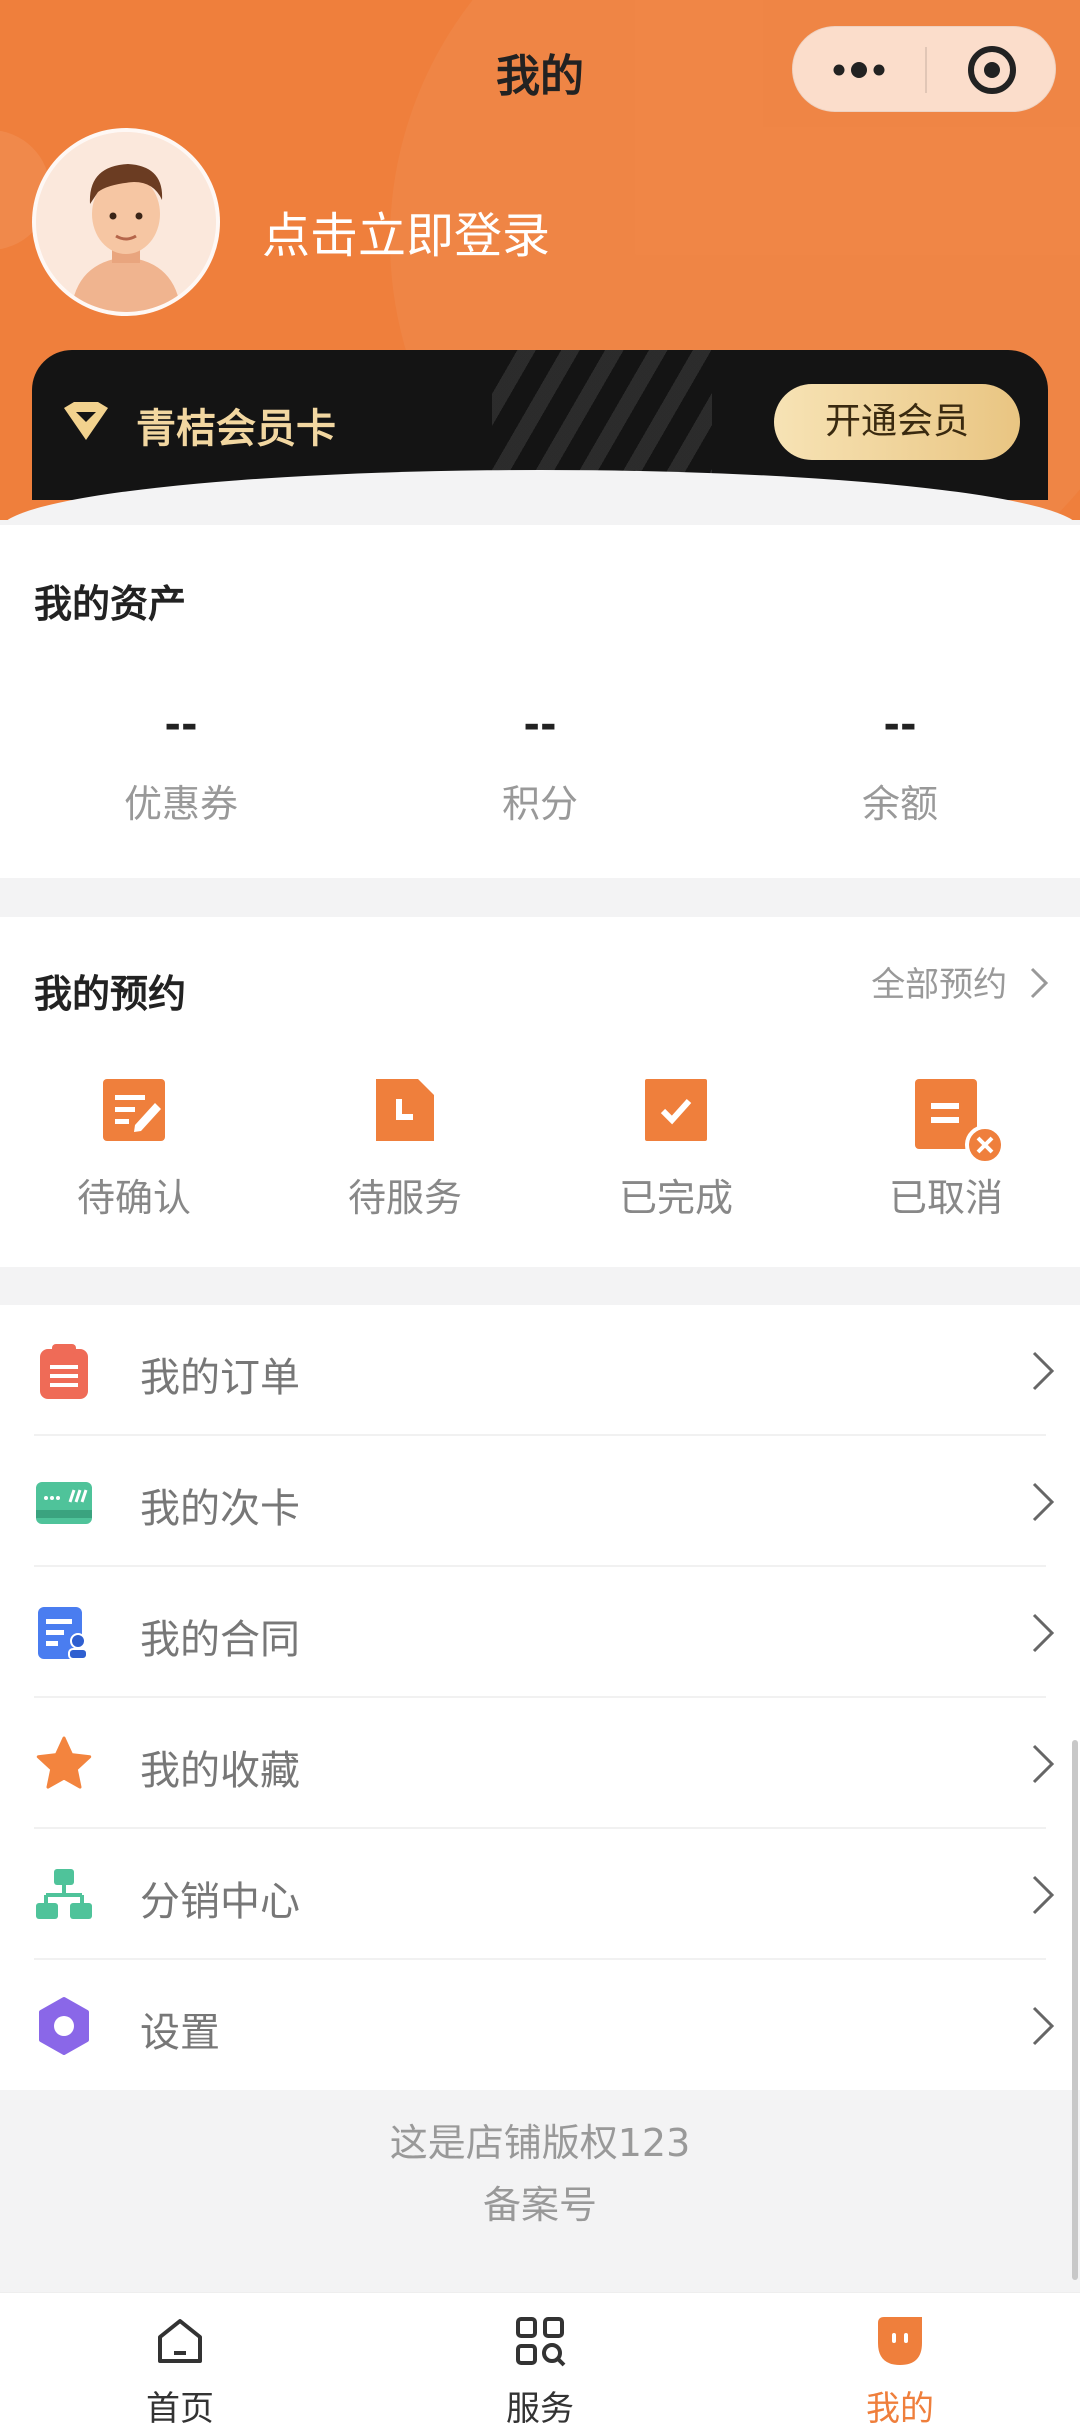 The width and height of the screenshot is (1080, 2429). I want to click on menu-item-distribution: 分销中心, so click(540, 1894).